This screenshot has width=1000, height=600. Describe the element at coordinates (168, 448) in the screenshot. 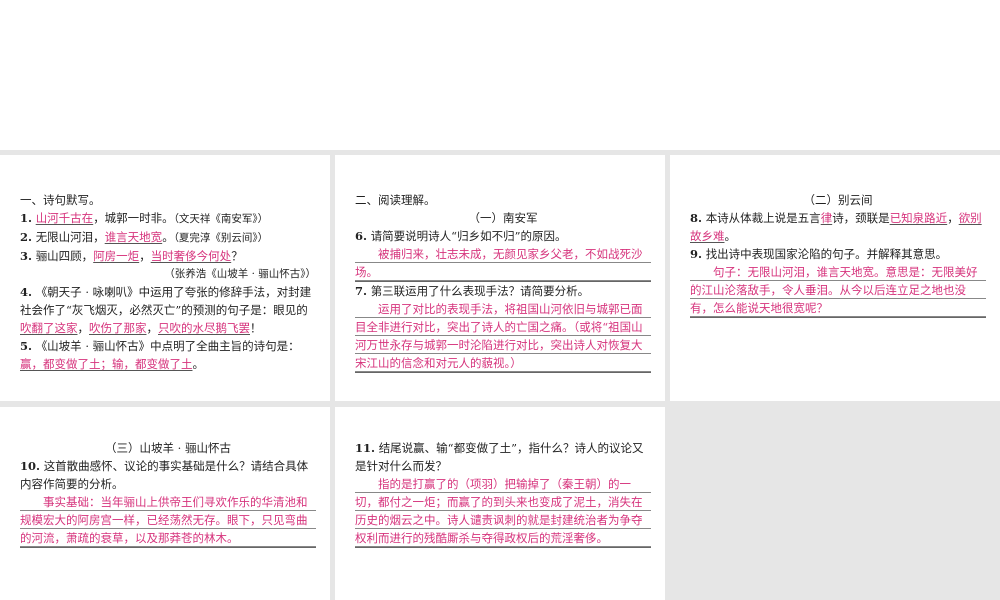

I see `sub-title-lishan: （三）山坡羊 · 骊山怀古` at that location.